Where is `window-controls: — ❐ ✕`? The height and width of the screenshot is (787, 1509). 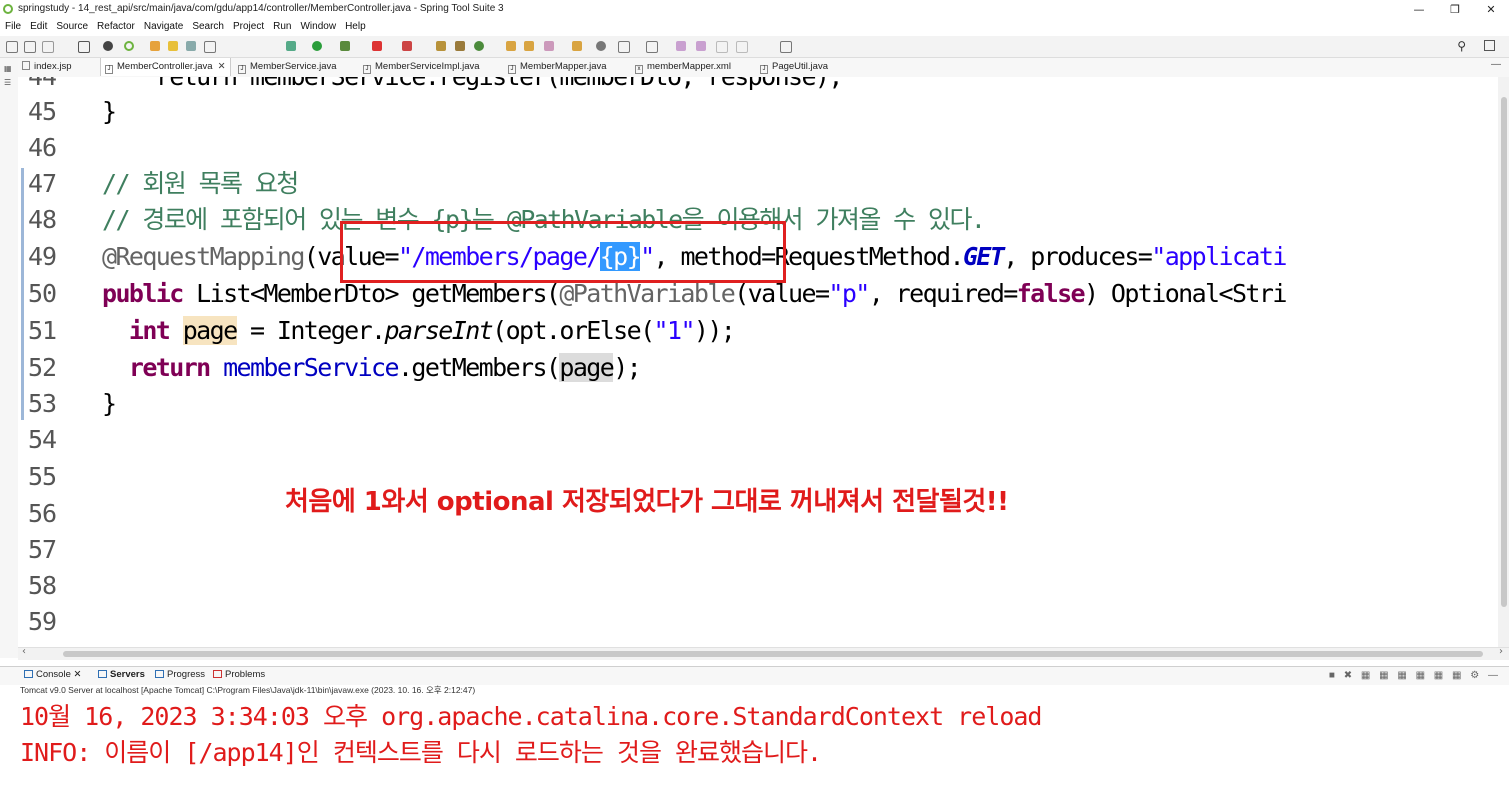 window-controls: — ❐ ✕ is located at coordinates (1455, 9).